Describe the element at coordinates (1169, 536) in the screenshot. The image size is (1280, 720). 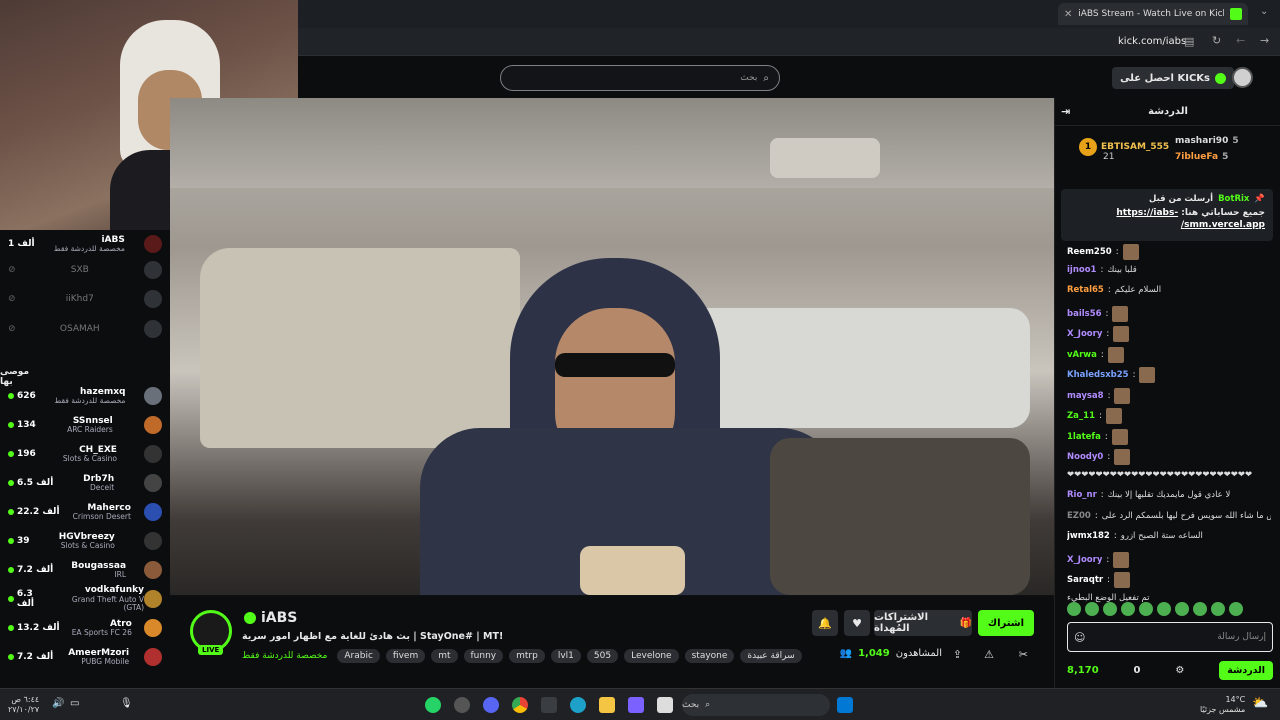
I see `chat-message: jwmx182: الساعه ستة الصبح ازرو` at that location.